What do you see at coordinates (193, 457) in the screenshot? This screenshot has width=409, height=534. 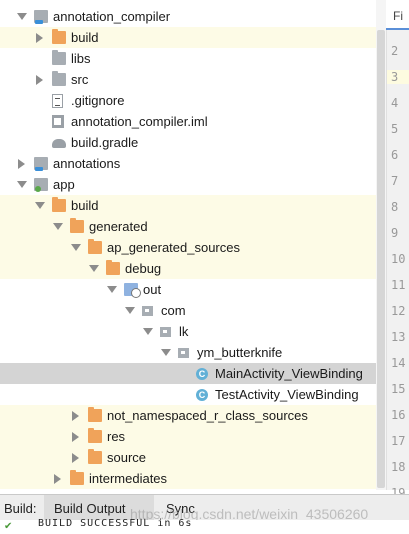 I see `tree-row: source` at bounding box center [193, 457].